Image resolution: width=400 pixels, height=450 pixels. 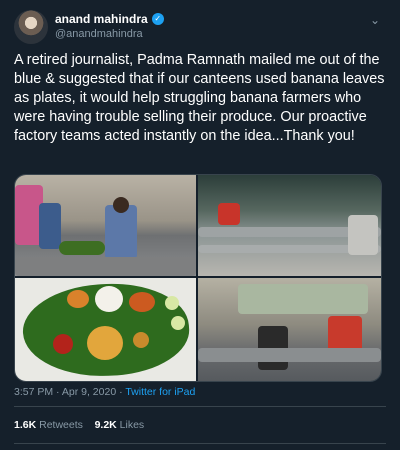 I want to click on retweets-stat: 1.6K Retweets, so click(x=48, y=425).